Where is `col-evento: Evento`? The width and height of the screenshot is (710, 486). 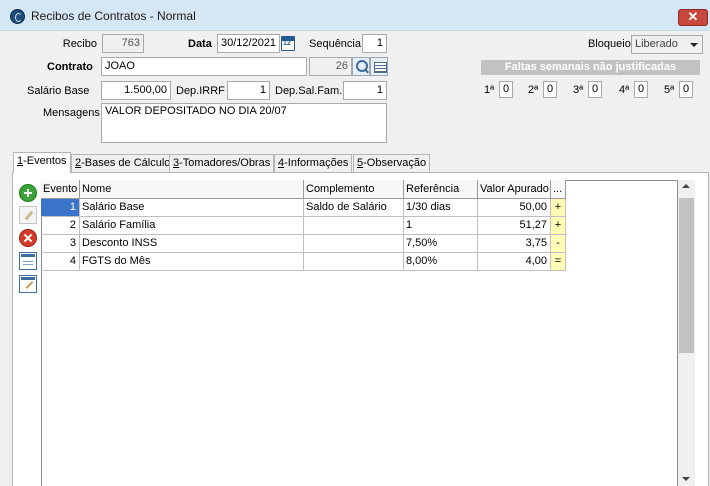
col-evento: Evento is located at coordinates (60, 189).